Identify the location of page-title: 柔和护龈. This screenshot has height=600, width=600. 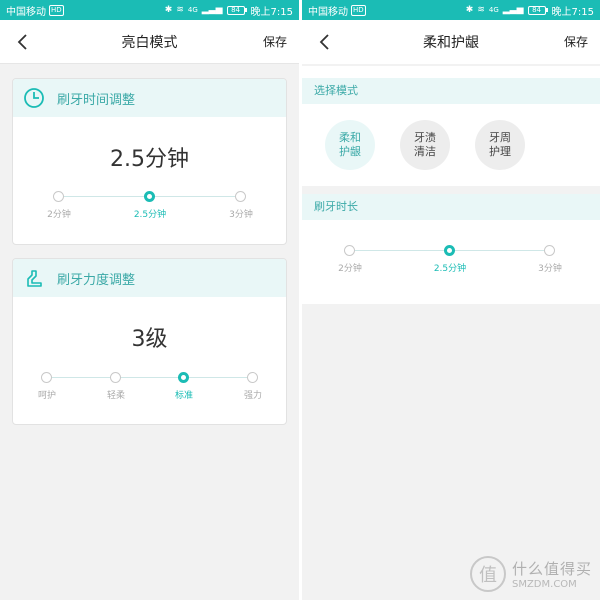
(451, 43).